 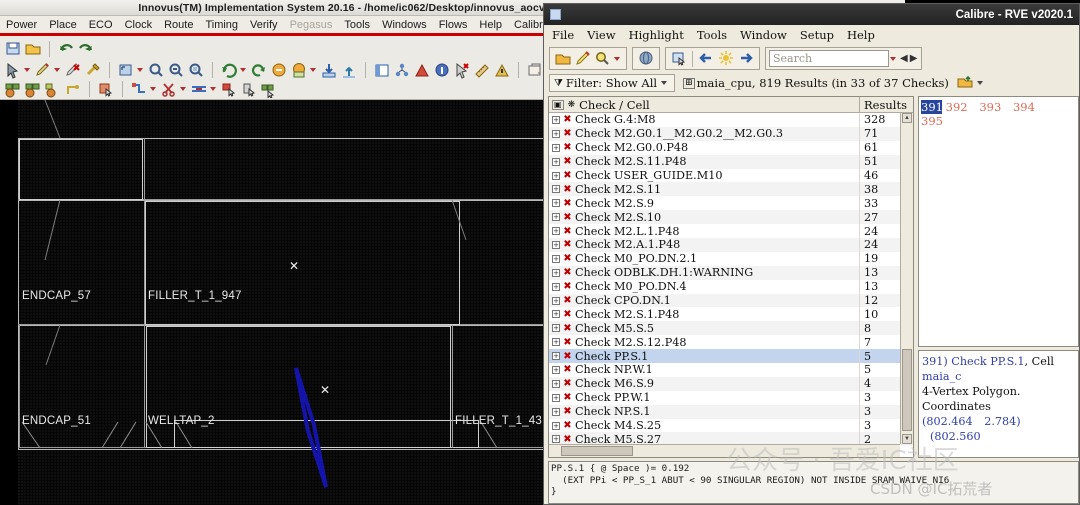 What do you see at coordinates (731, 120) in the screenshot?
I see `table-row: + ✖ Check G.4:M8 328` at bounding box center [731, 120].